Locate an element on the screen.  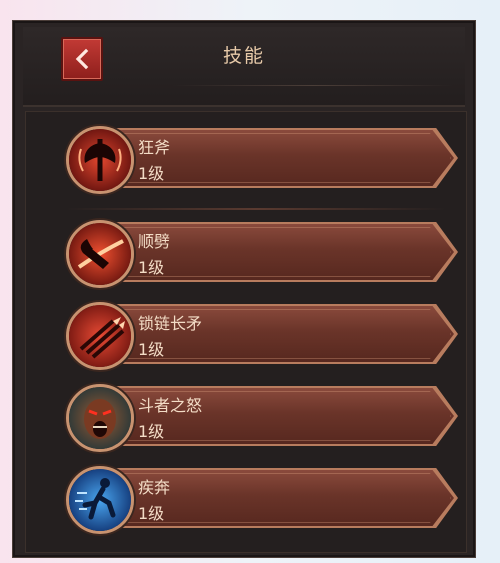
header-divider is located at coordinates (313, 85).